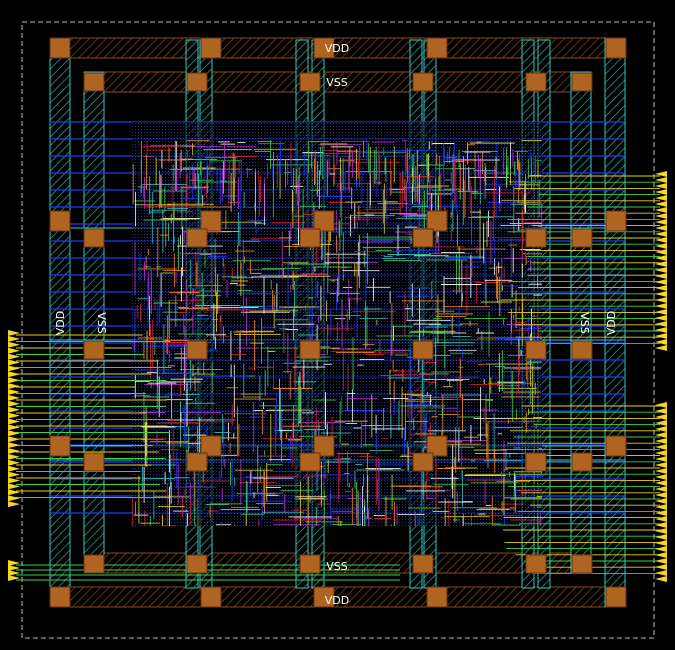  I want to click on bottom-vdd-label: VDD, so click(337, 600).